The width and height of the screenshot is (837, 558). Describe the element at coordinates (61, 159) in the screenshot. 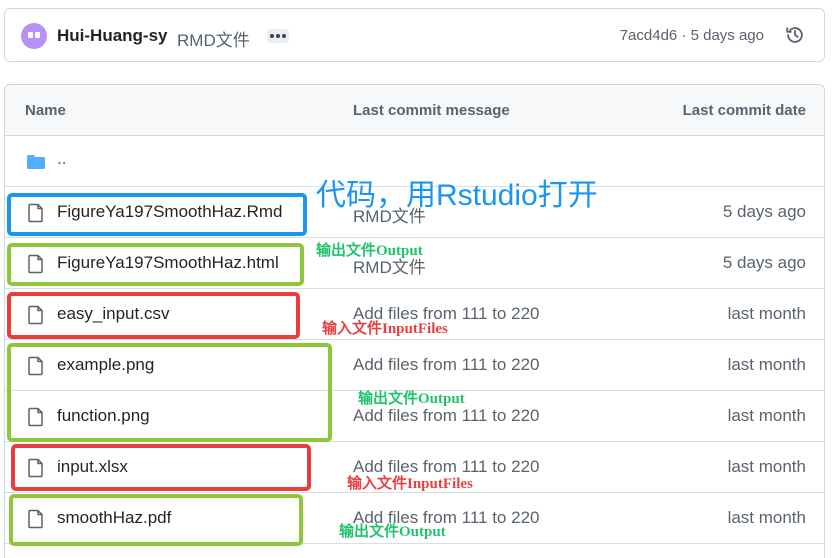

I see `parent-directory-link: ..` at that location.